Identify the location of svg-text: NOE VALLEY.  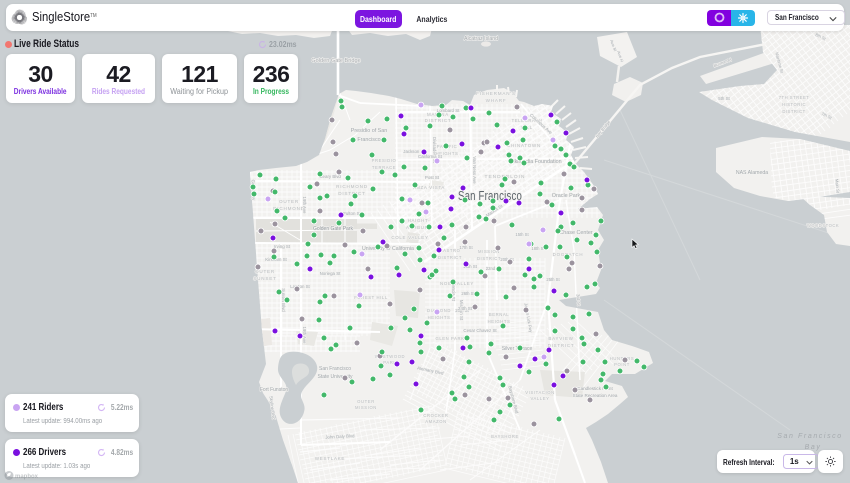
(457, 283).